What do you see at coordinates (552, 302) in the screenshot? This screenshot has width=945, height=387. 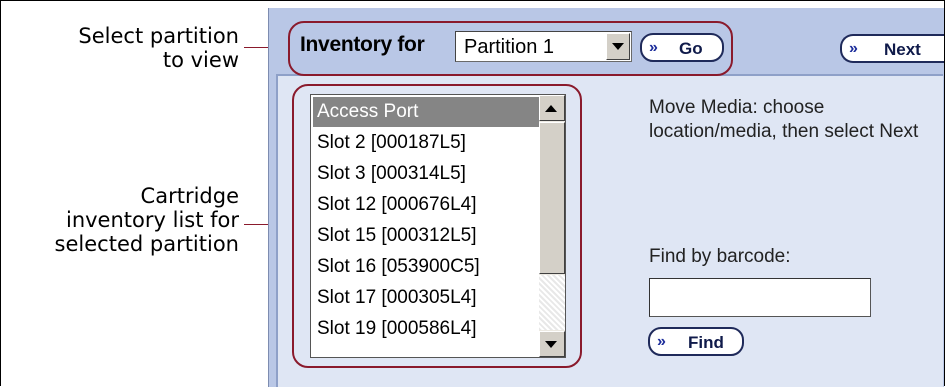 I see `scrollbar-track` at bounding box center [552, 302].